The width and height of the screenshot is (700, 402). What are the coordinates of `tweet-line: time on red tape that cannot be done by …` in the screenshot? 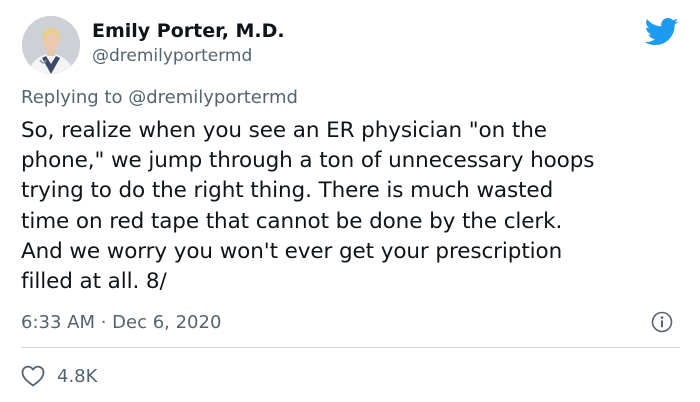 It's located at (292, 221).